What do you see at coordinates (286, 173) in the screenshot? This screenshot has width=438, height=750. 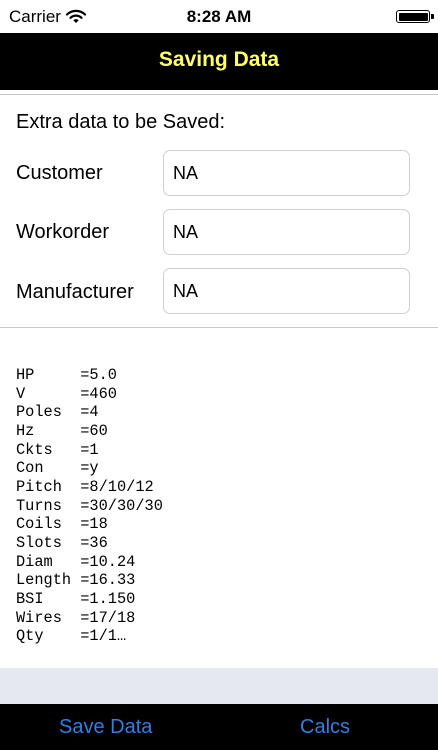 I see `customer-field` at bounding box center [286, 173].